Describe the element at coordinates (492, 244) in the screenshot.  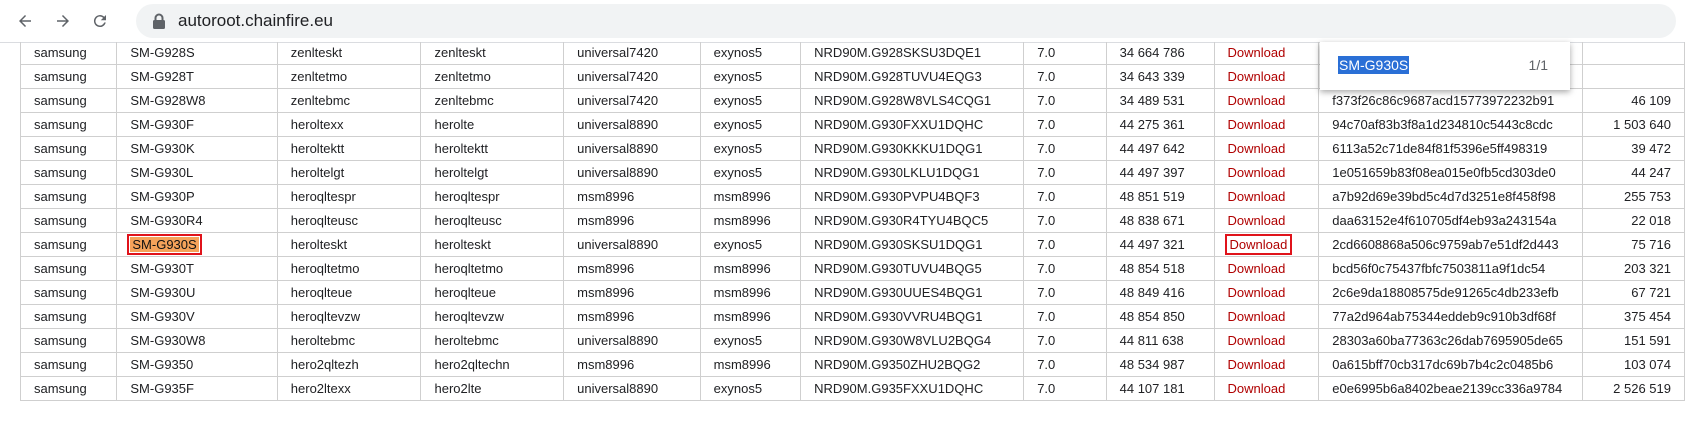
I see `table-cell-dev2: herolteskt` at that location.